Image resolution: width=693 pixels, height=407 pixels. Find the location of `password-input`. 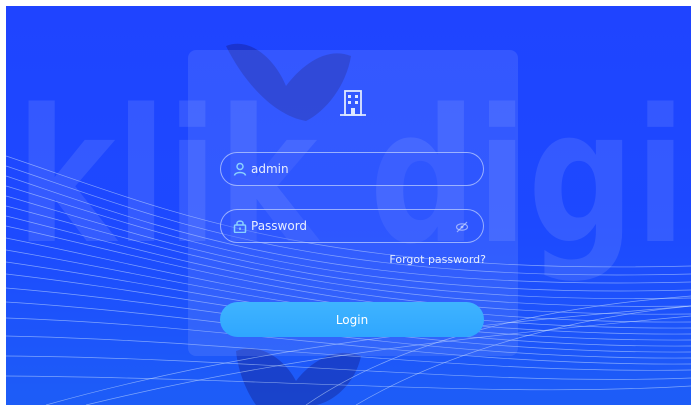

password-input is located at coordinates (351, 226).